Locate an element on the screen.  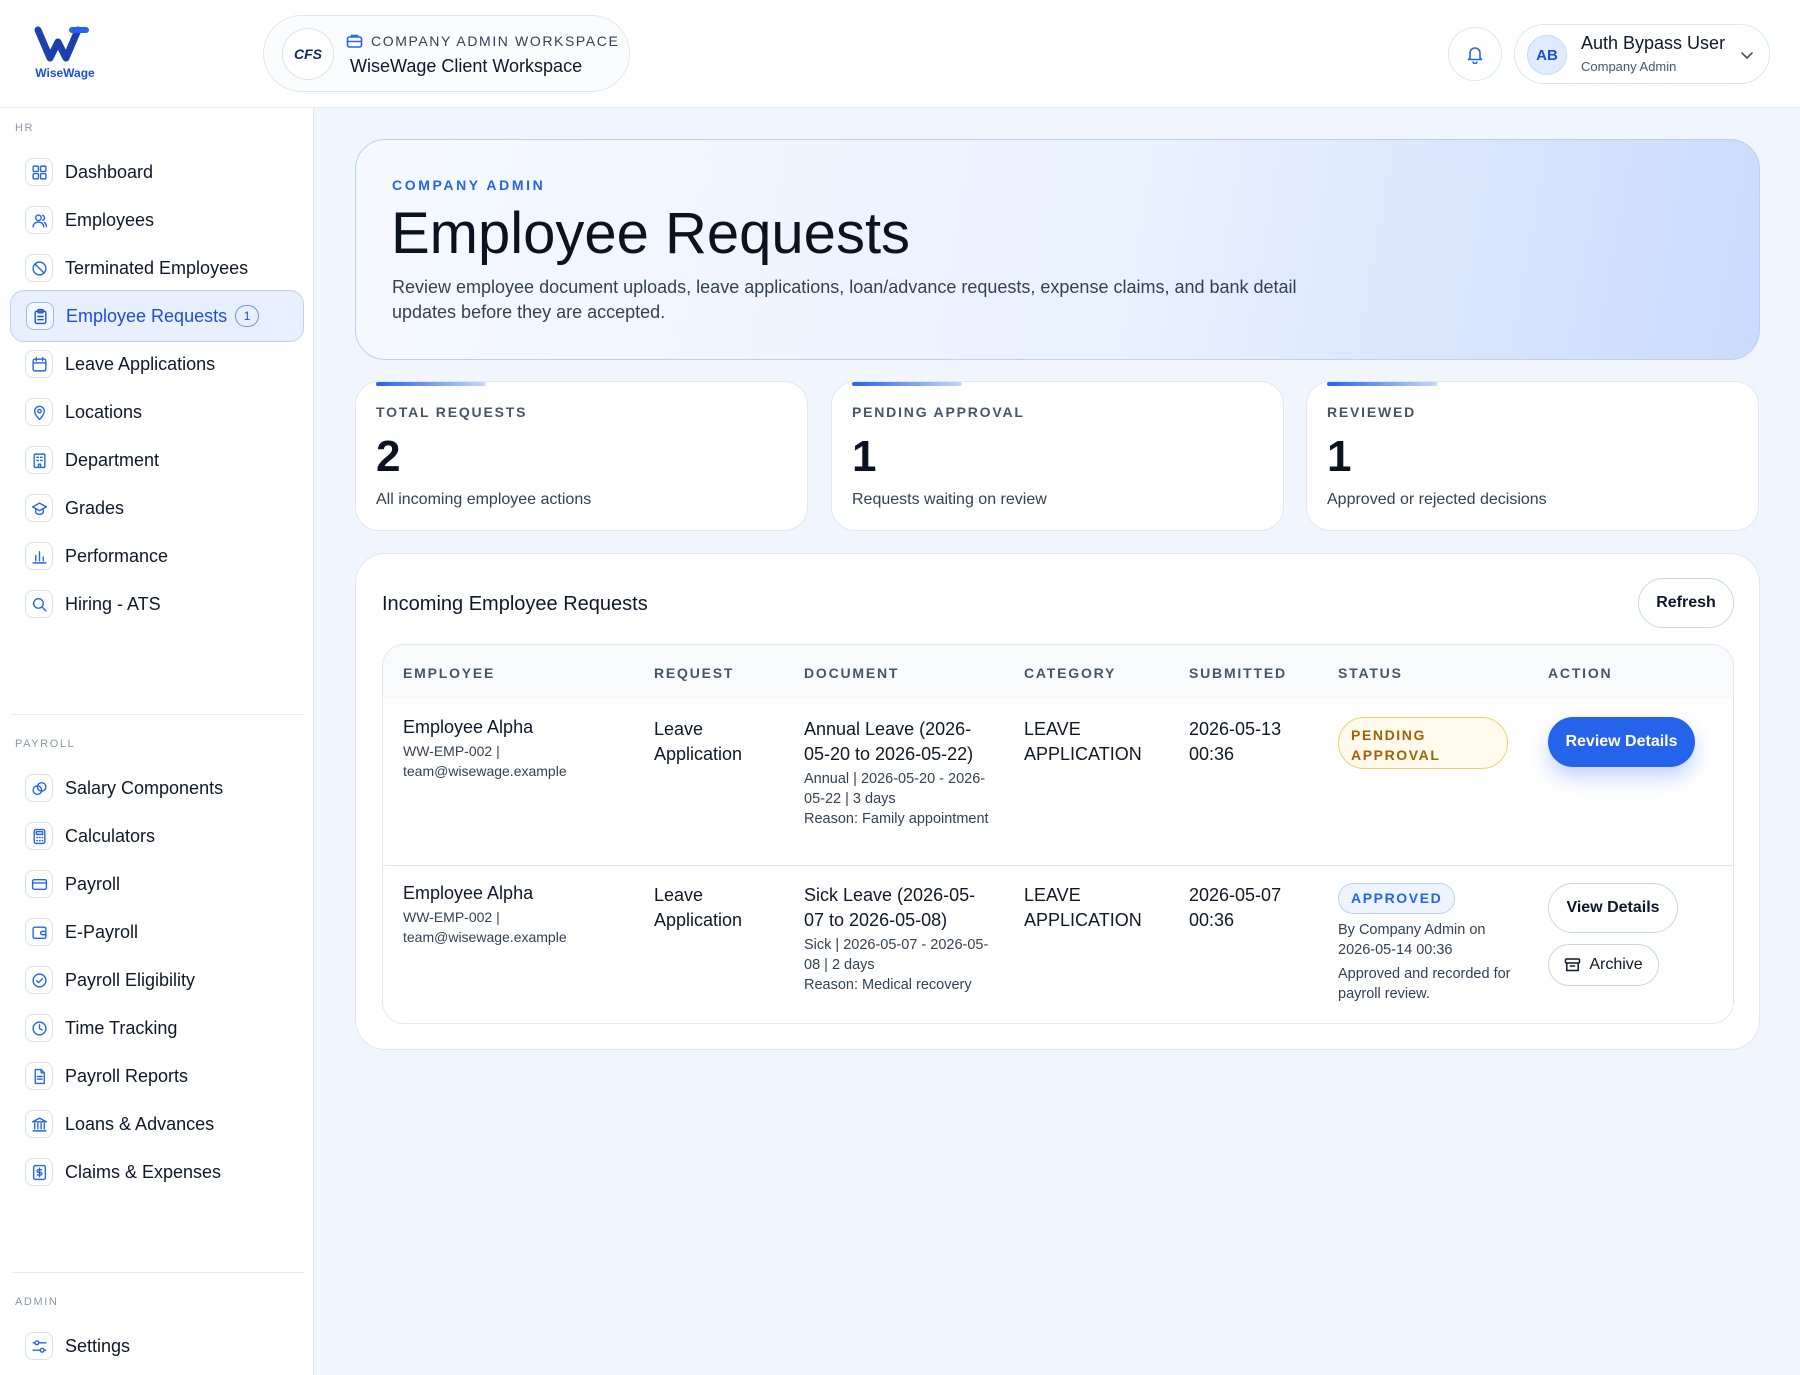
review-details-button: Review Details is located at coordinates (1621, 742).